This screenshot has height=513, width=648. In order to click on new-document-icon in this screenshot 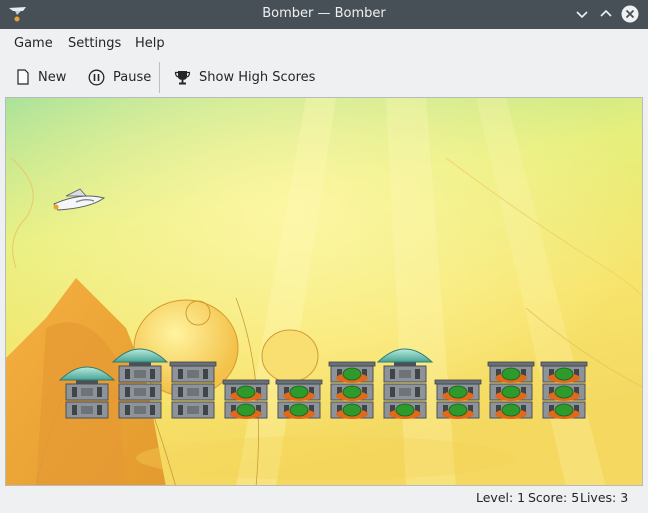, I will do `click(23, 77)`.